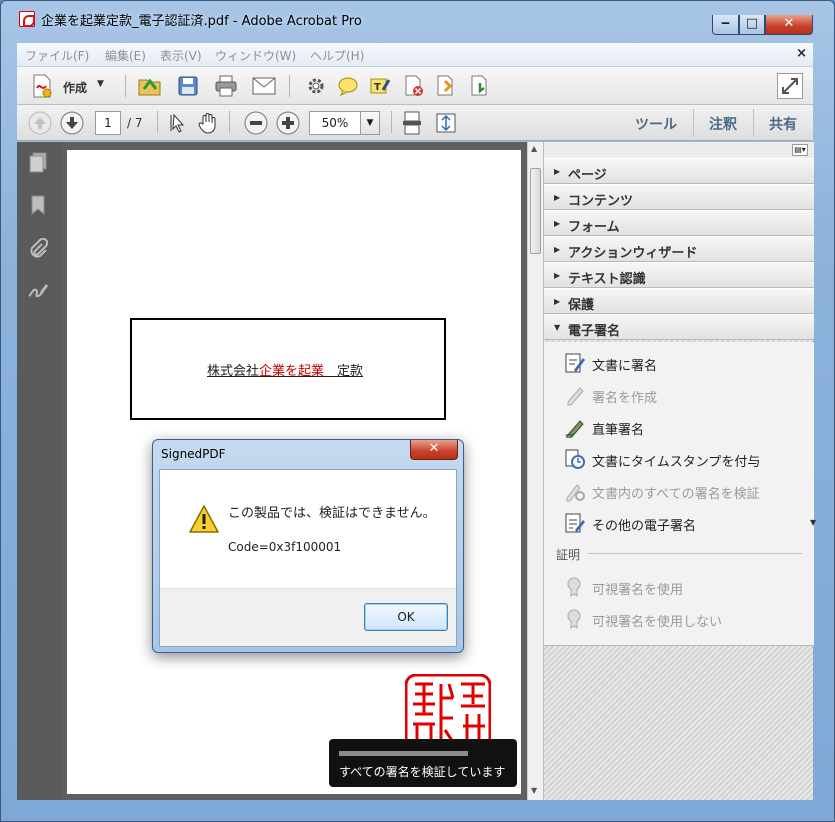  I want to click on window-title: 企業を起業定款_電子認証済.pdf - Adobe Acrobat Pro, so click(201, 21).